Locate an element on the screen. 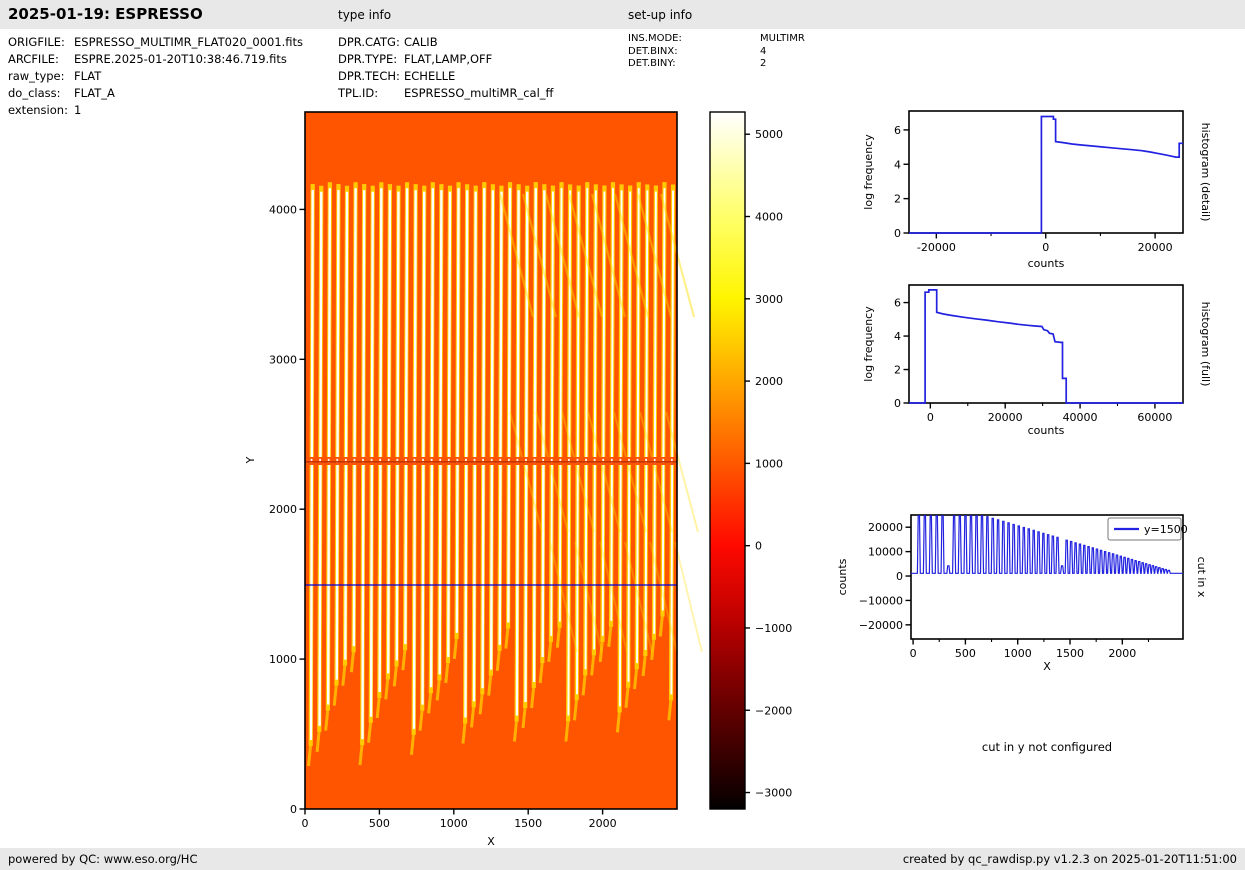 The height and width of the screenshot is (870, 1245). footer-left-text: powered by QC: www.eso.org/HC is located at coordinates (103, 859).